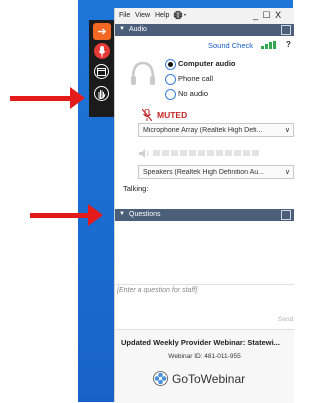 The image size is (320, 403). I want to click on control-toolbar: ➔, so click(101, 68).